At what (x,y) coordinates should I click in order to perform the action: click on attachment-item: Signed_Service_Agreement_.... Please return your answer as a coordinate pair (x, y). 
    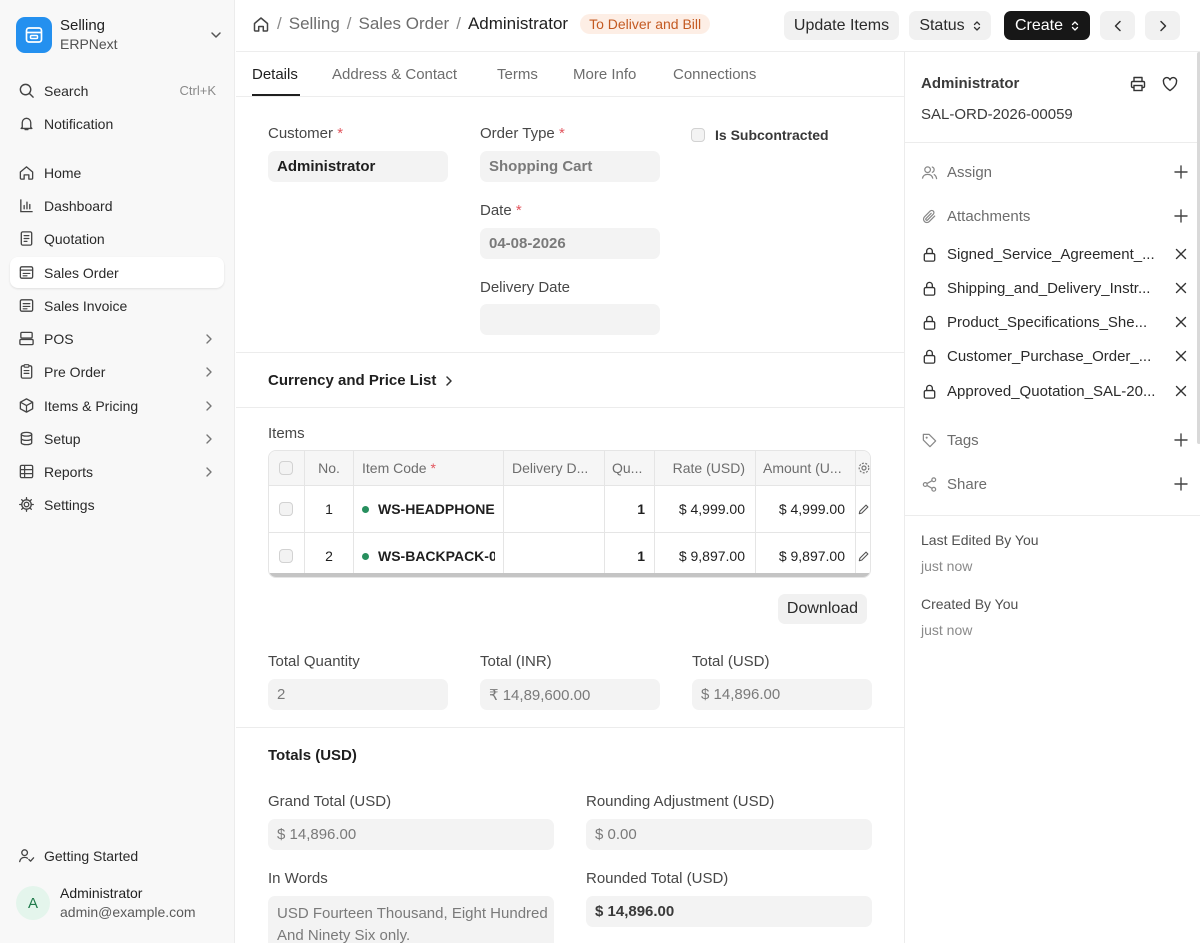
    Looking at the image, I should click on (1055, 254).